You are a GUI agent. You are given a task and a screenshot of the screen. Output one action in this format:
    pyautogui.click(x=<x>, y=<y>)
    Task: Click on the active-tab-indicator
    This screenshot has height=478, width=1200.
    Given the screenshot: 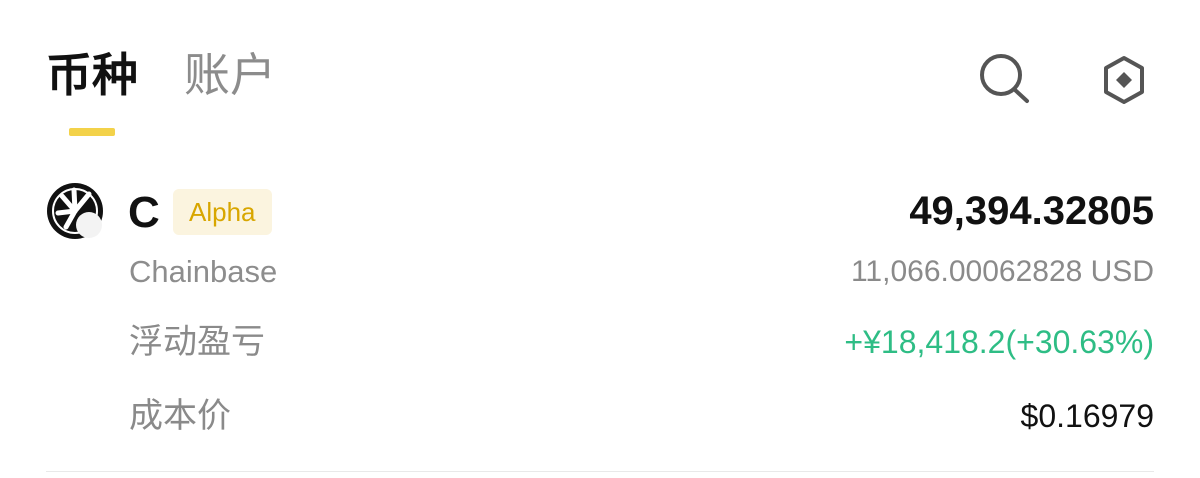 What is the action you would take?
    pyautogui.click(x=92, y=132)
    